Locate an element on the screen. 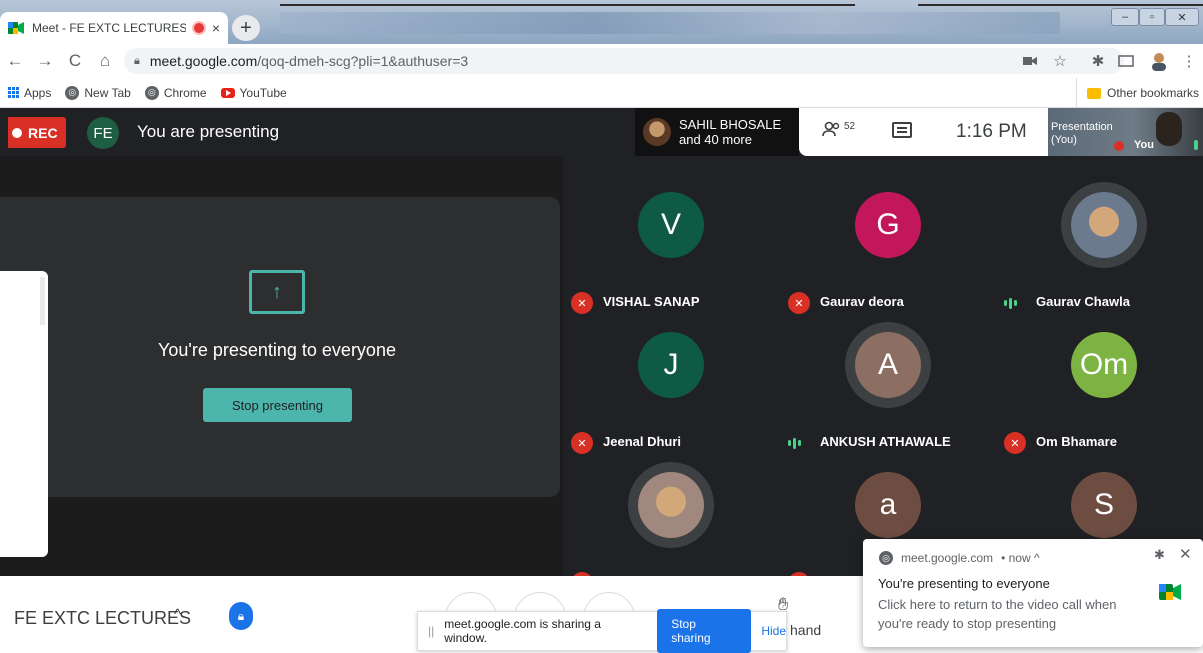  record-dot-icon is located at coordinates (17, 132).